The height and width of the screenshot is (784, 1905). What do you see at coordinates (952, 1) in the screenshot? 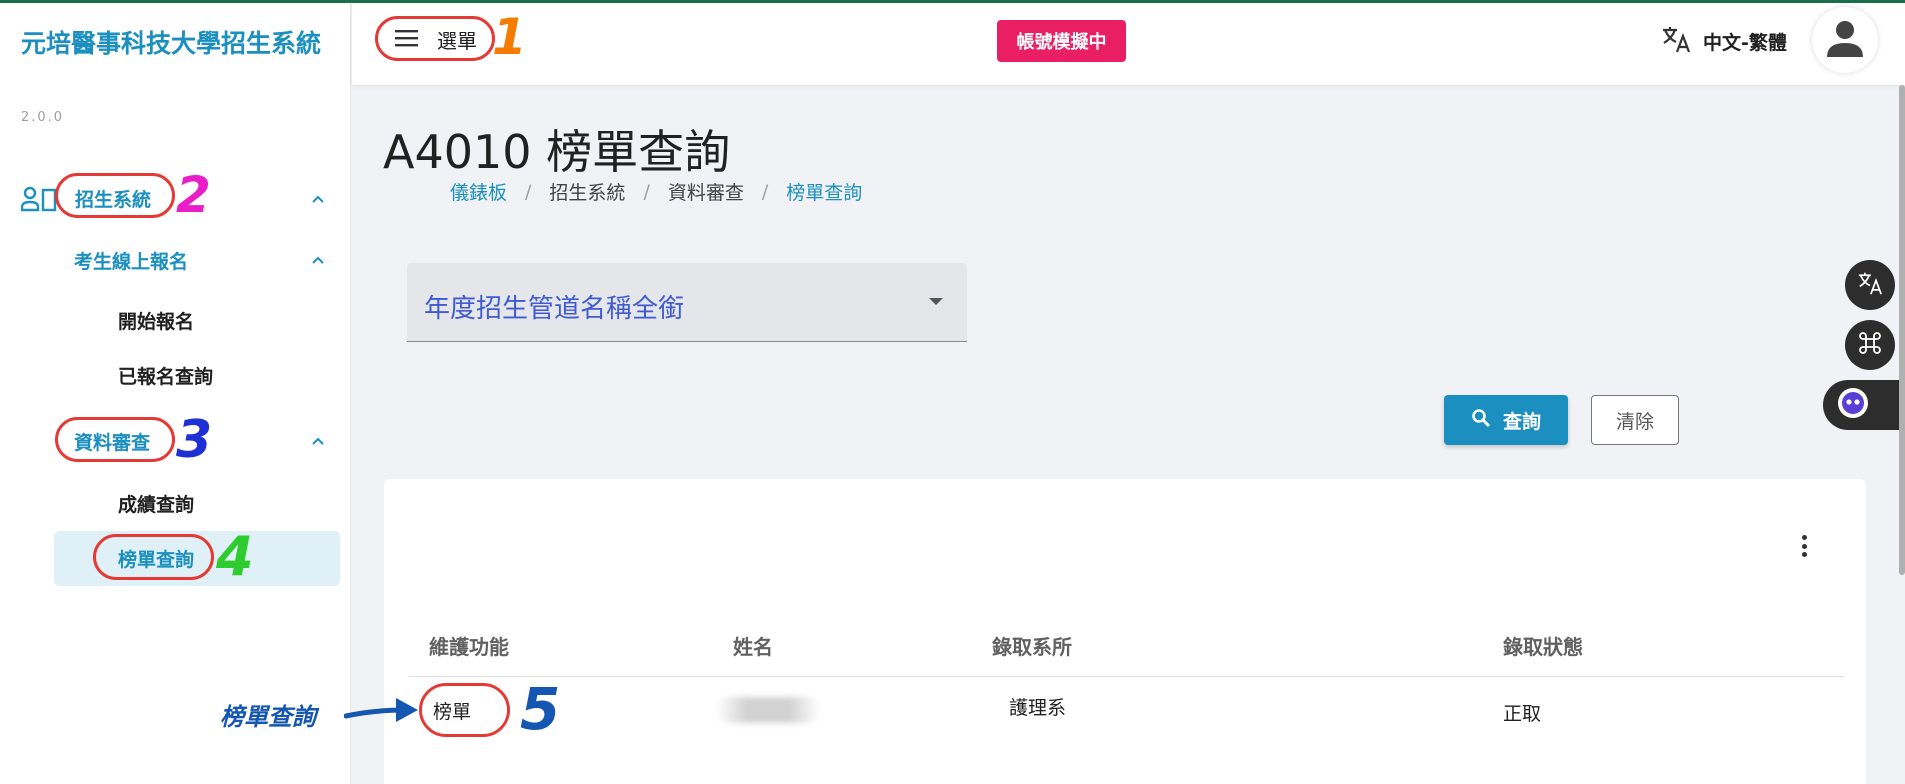
I see `top-accent-line` at bounding box center [952, 1].